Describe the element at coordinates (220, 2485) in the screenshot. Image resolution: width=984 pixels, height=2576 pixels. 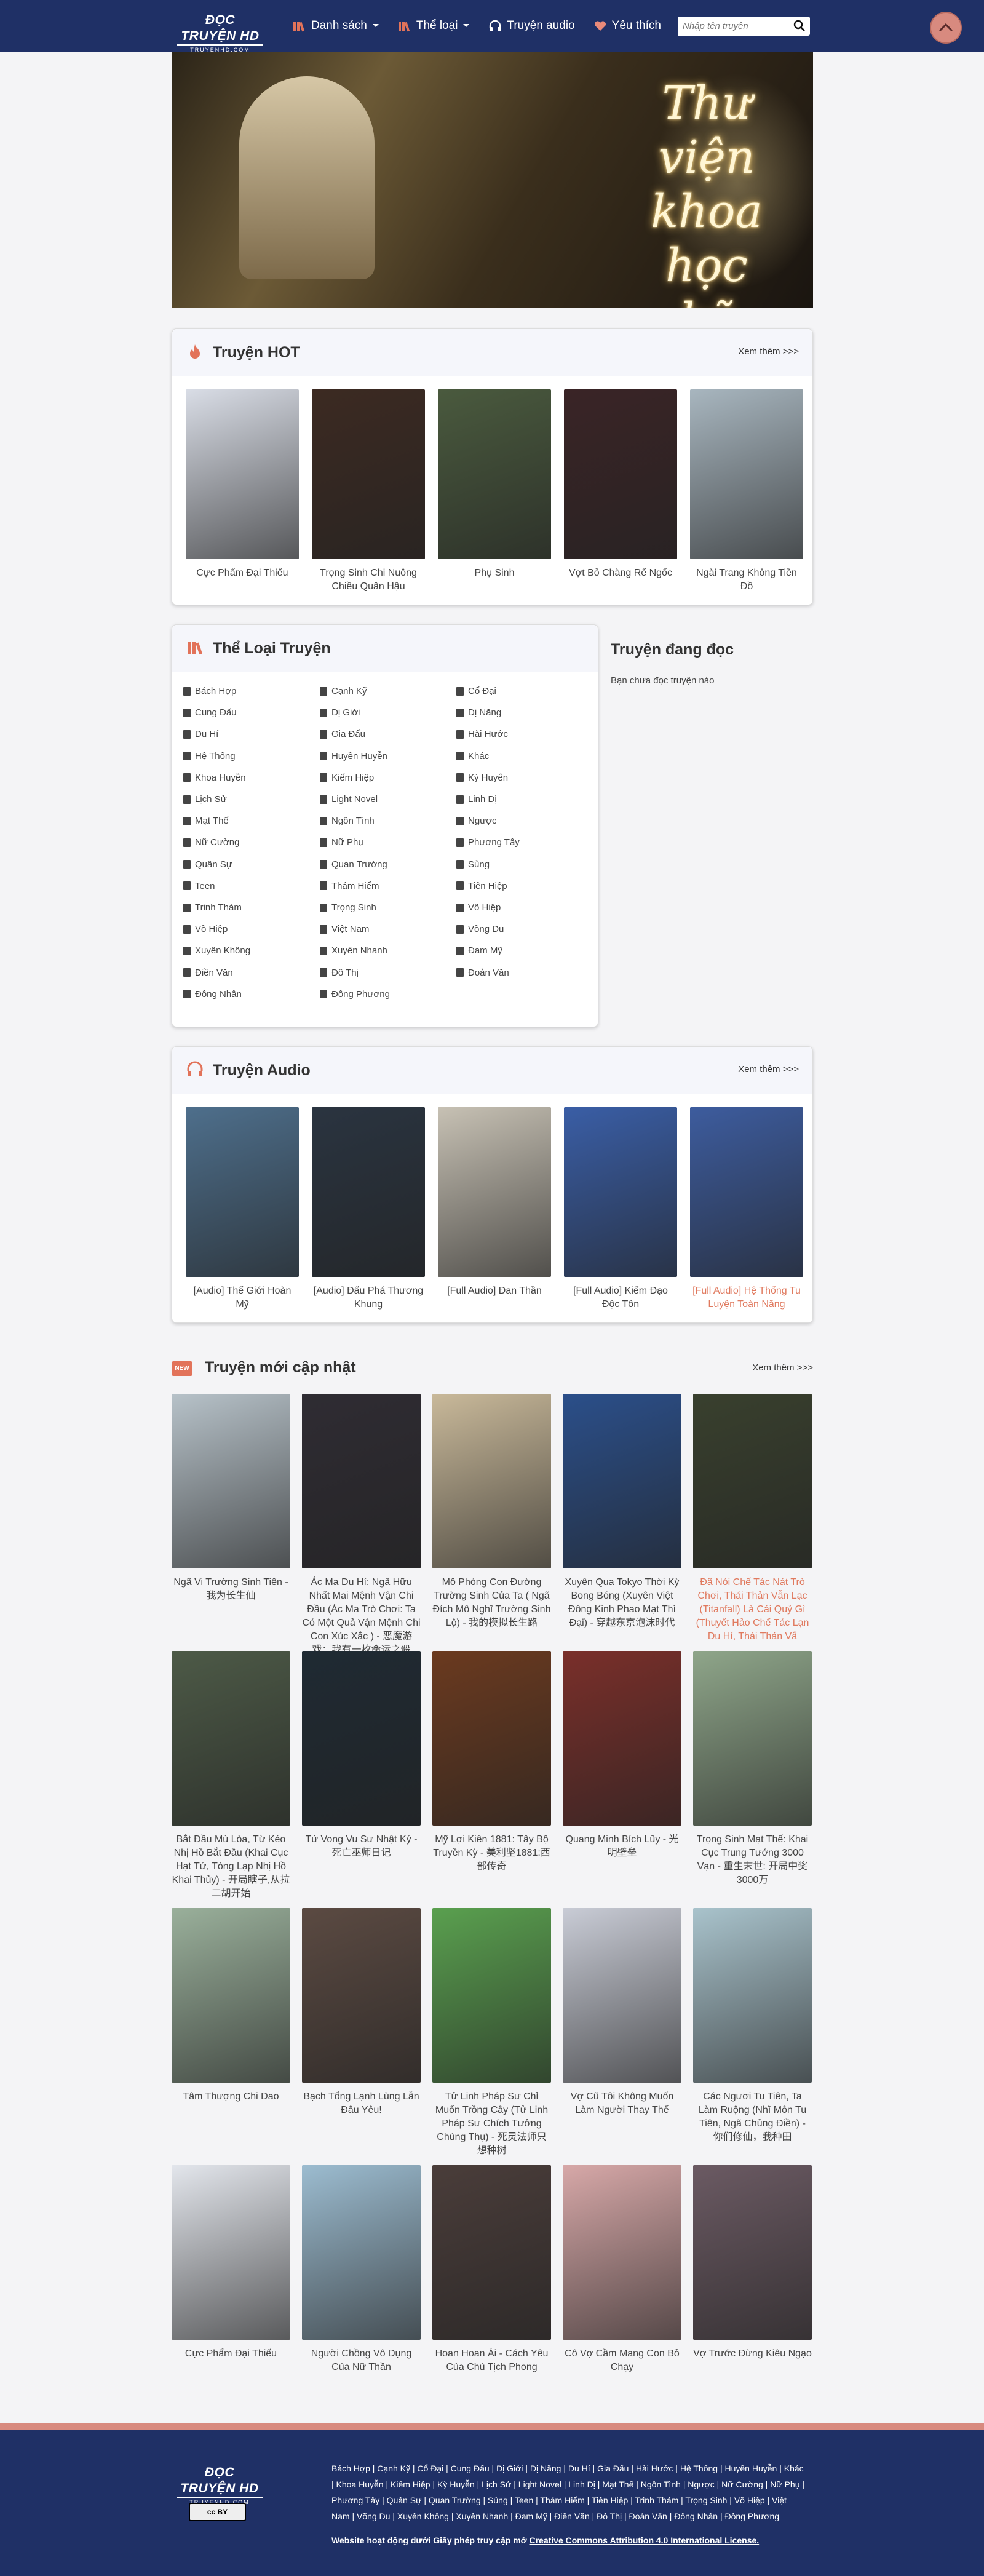
I see `footer-logo: ĐỌC TRUYỆN HD TRUYENHD.COM` at that location.